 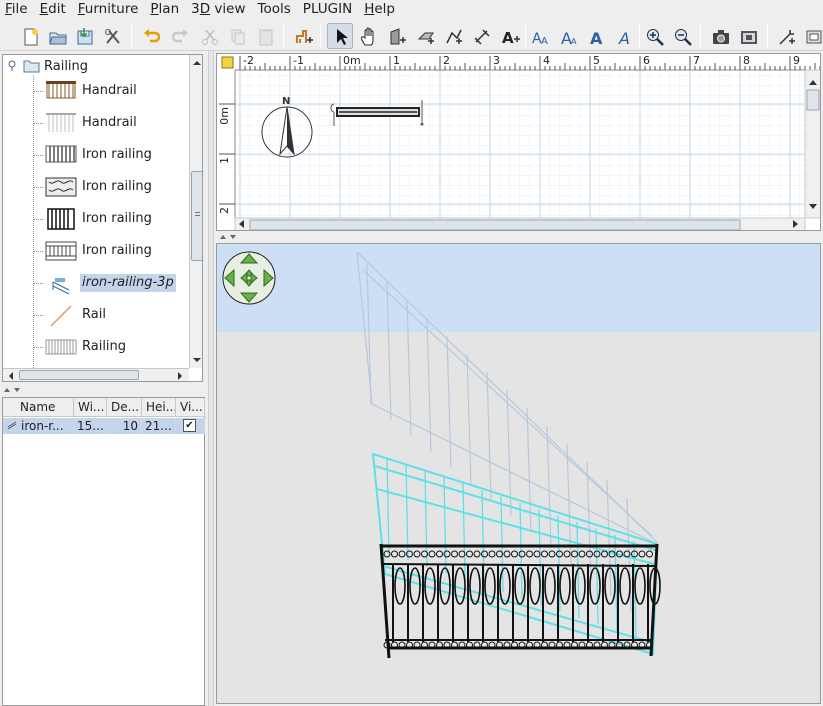 I want to click on zoom-out-icon, so click(x=683, y=37).